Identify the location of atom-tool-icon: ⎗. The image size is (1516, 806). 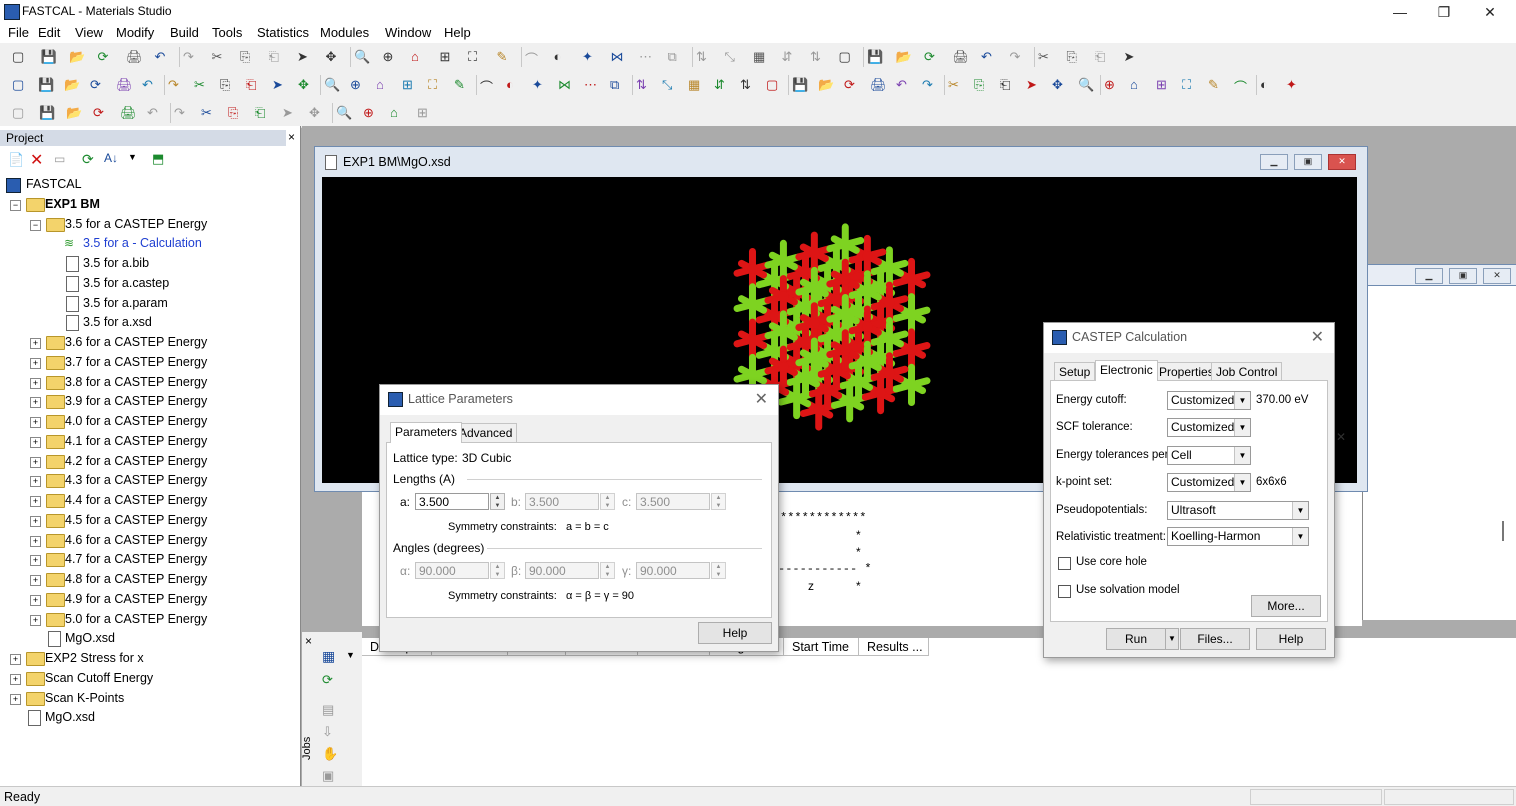
(263, 113).